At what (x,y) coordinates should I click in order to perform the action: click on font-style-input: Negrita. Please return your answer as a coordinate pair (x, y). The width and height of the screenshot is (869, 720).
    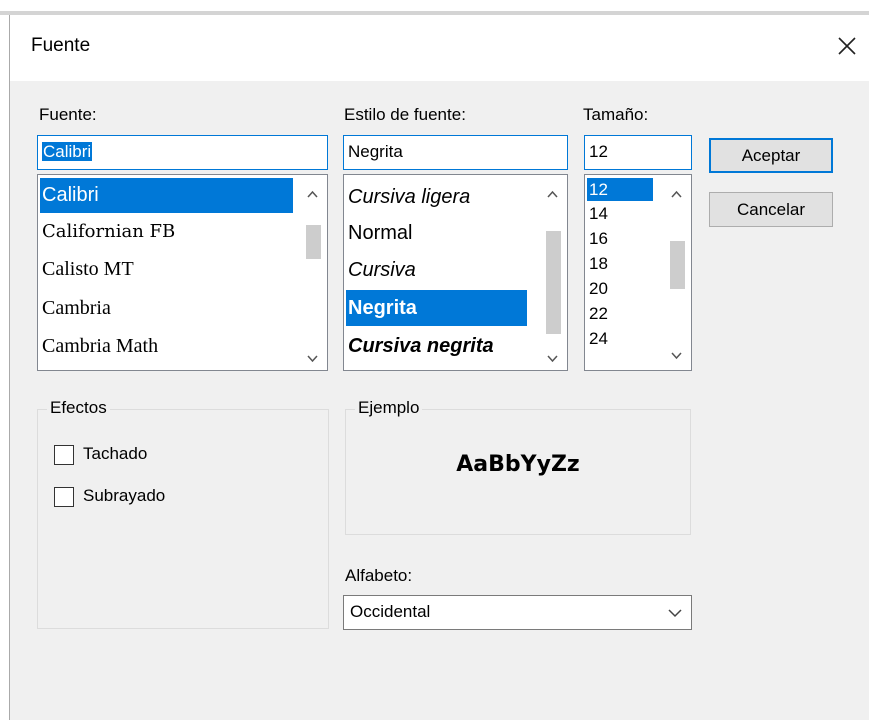
    Looking at the image, I should click on (455, 152).